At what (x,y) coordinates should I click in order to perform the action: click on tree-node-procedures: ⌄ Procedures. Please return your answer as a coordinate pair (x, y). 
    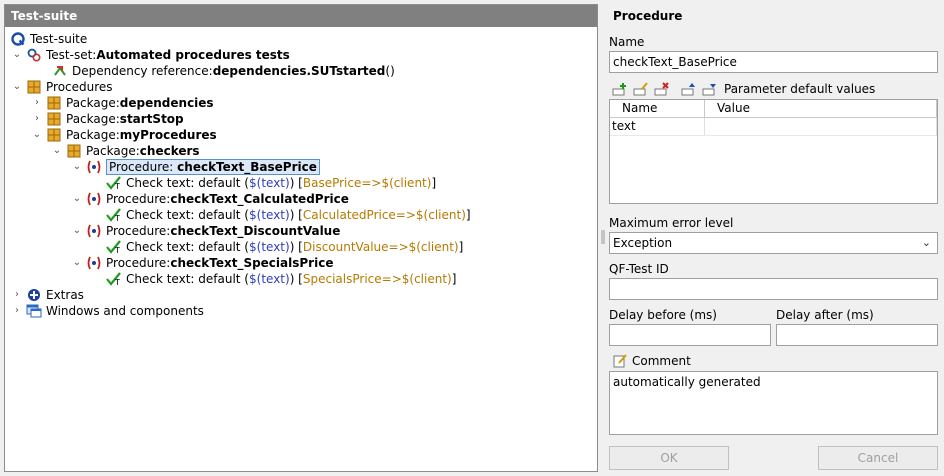
    Looking at the image, I should click on (301, 87).